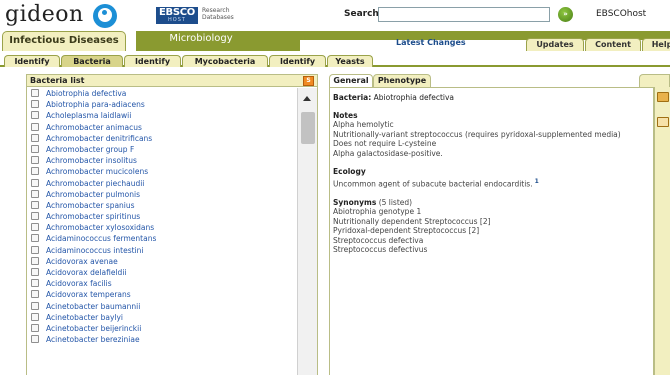  I want to click on ecology-title: Ecology, so click(349, 171).